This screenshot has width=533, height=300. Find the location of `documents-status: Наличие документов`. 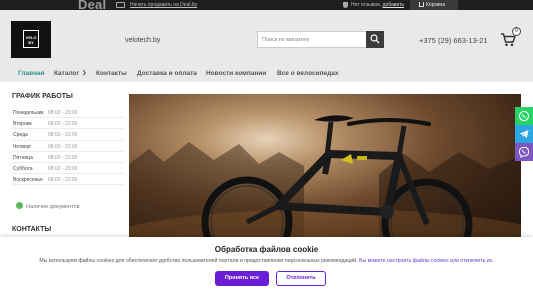

documents-status: Наличие документов is located at coordinates (48, 206).